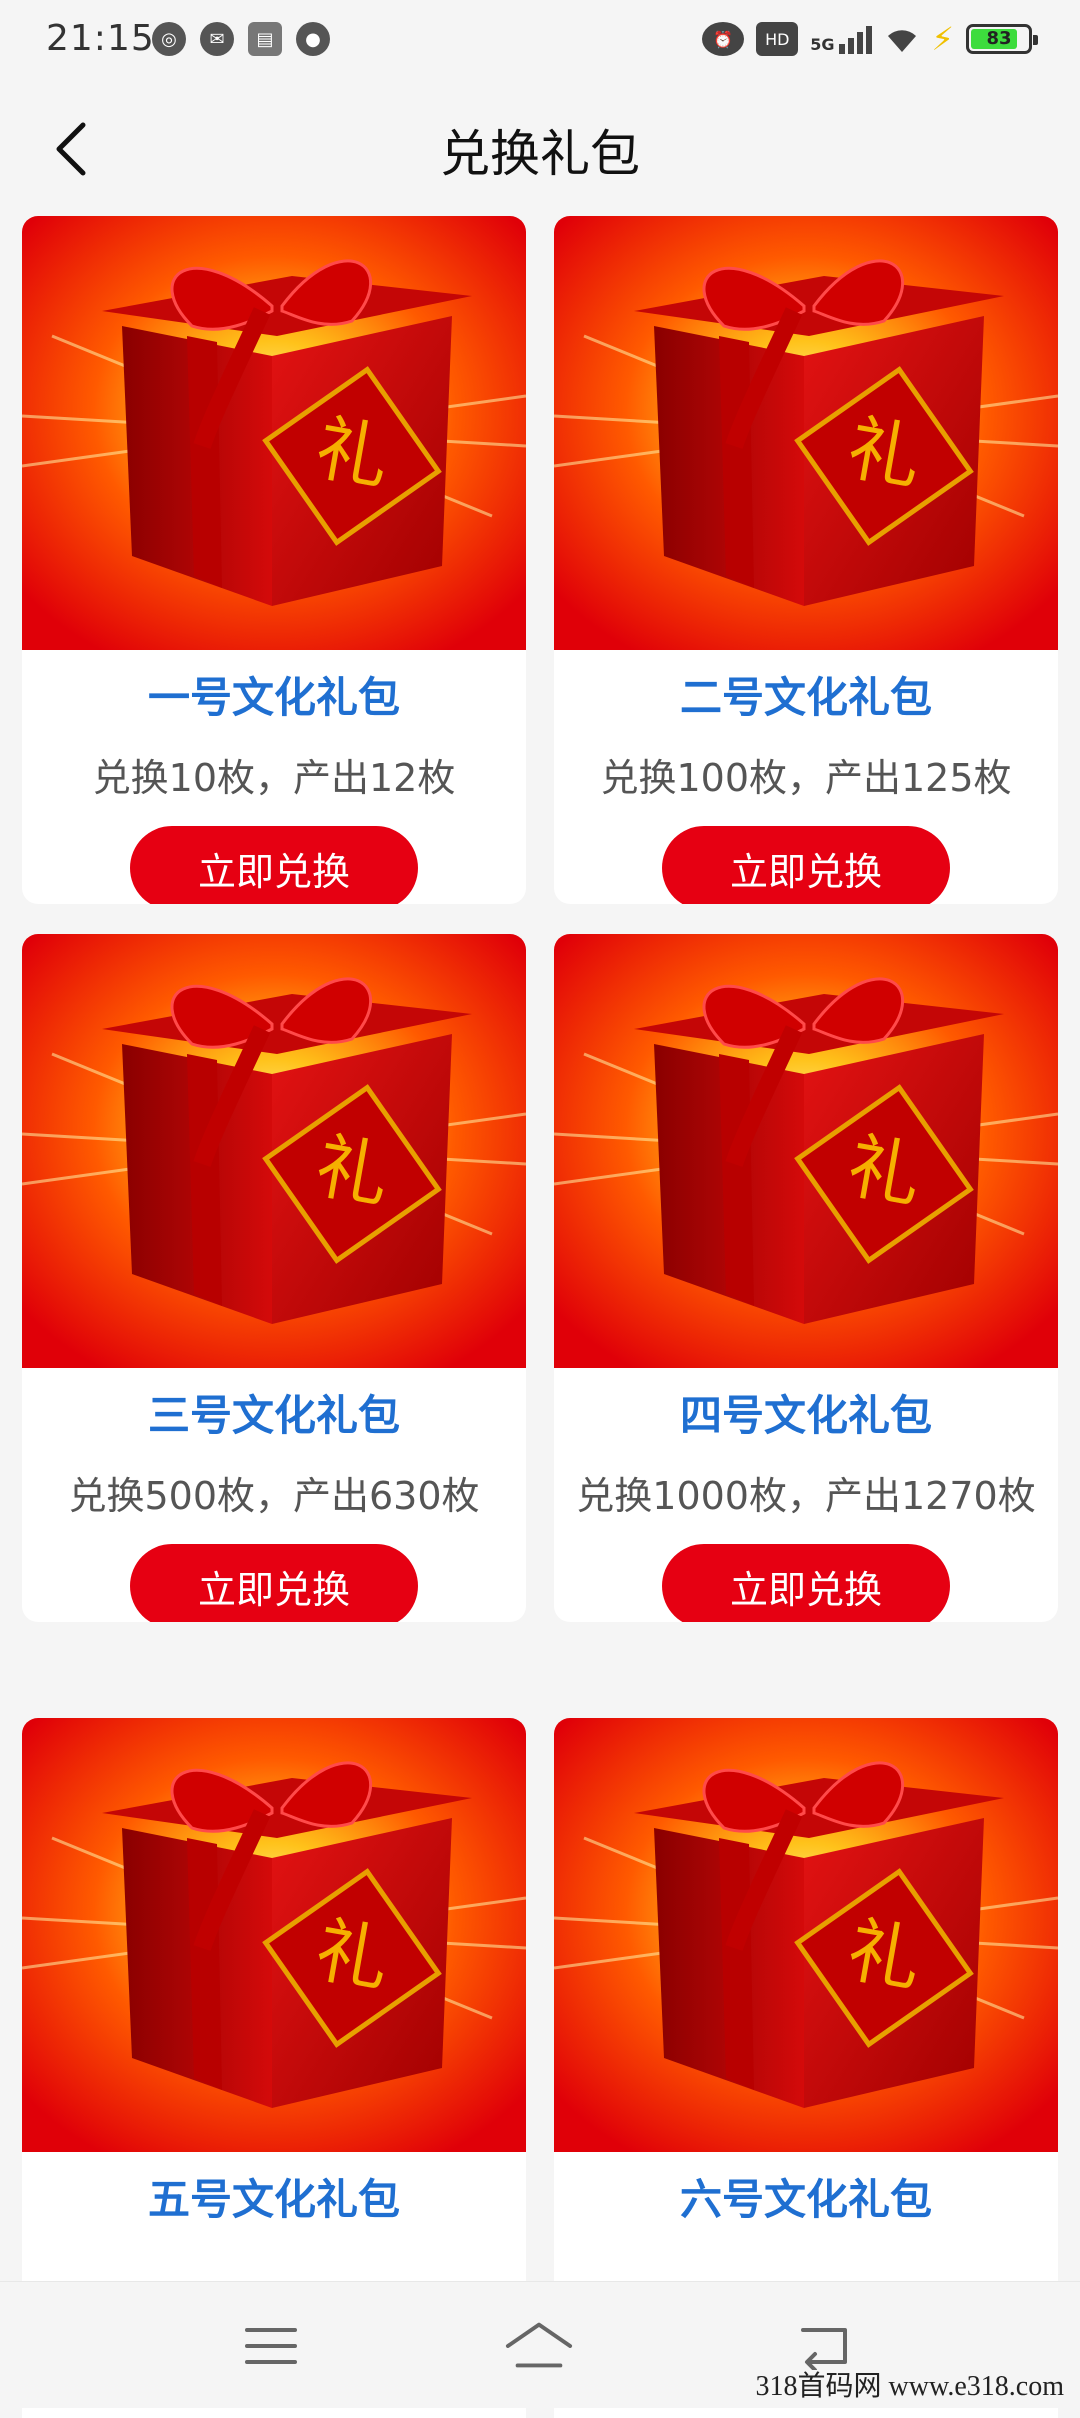  I want to click on gift-pack-card: 礼 二号文化礼包兑换100枚，产出125枚立即兑换, so click(806, 560).